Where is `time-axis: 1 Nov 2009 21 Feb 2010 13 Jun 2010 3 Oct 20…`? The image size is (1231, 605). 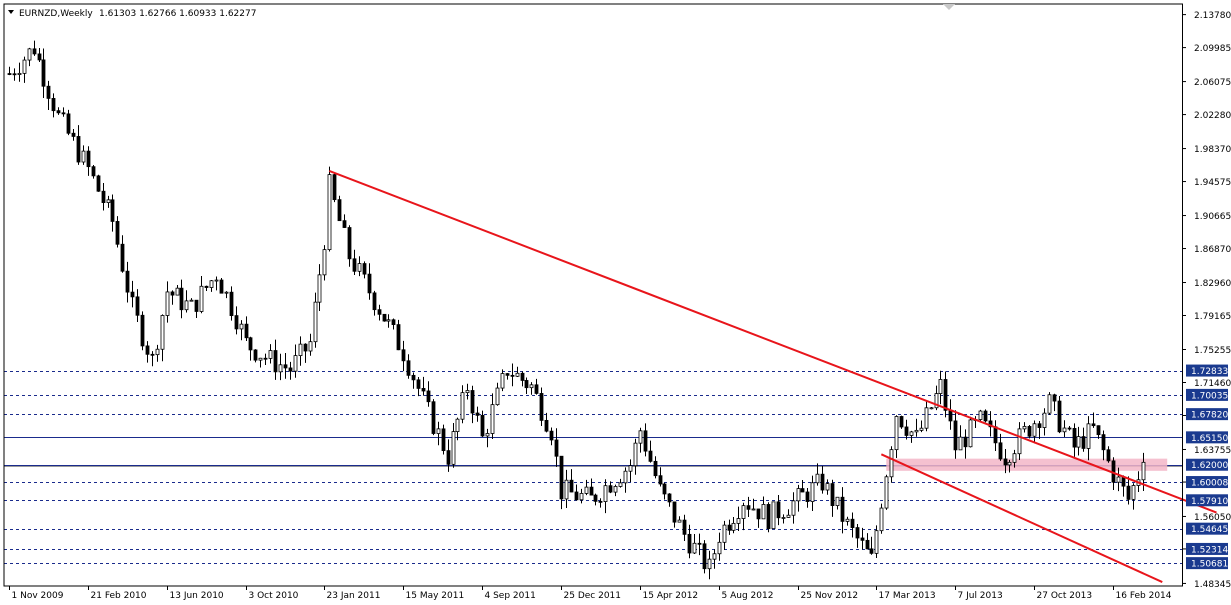 time-axis: 1 Nov 2009 21 Feb 2010 13 Jun 2010 3 Oct 20… is located at coordinates (590, 593).